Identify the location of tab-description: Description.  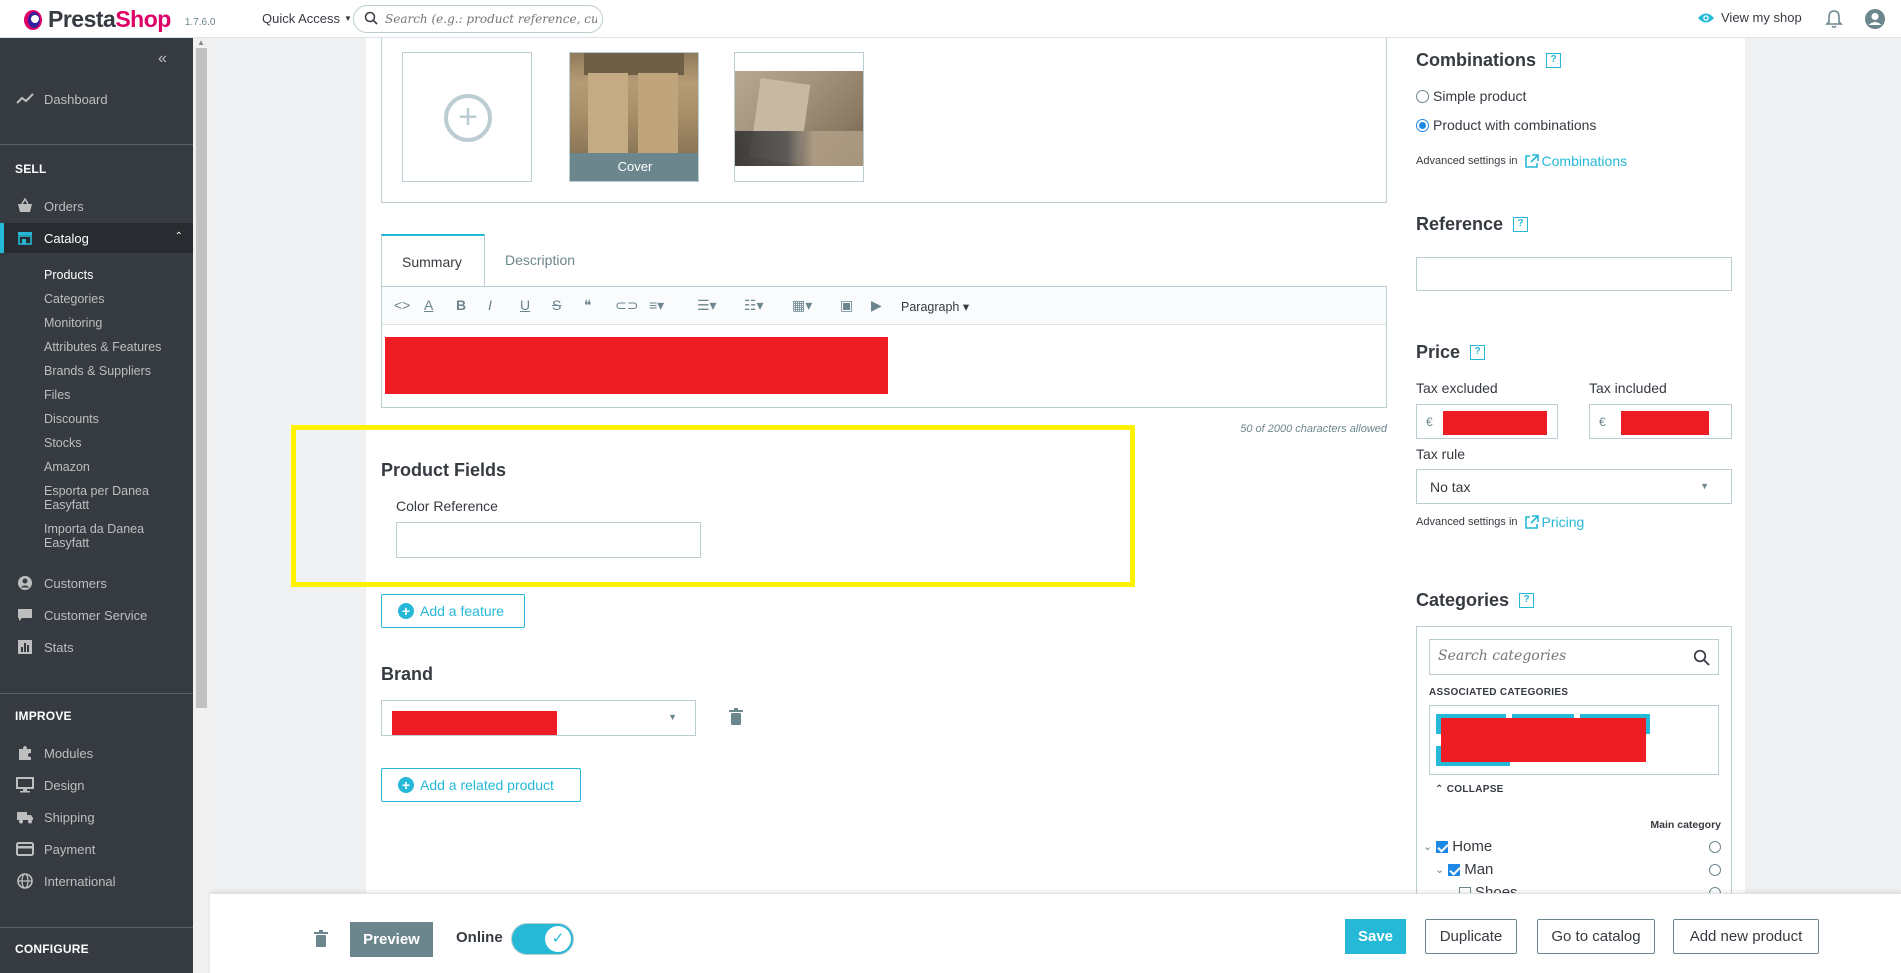
(545, 260).